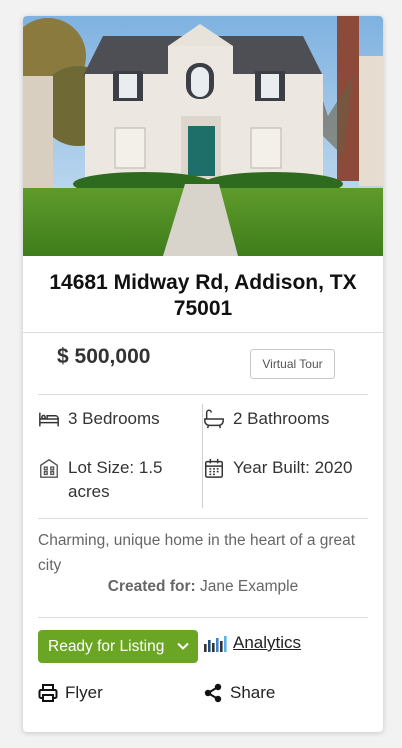 The image size is (402, 748). I want to click on year-built-feature: Year Built: 2020, so click(277, 468).